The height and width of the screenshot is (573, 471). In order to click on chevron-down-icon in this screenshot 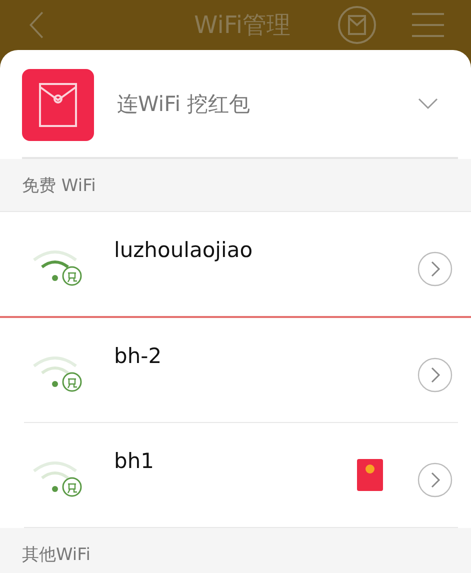, I will do `click(428, 104)`.